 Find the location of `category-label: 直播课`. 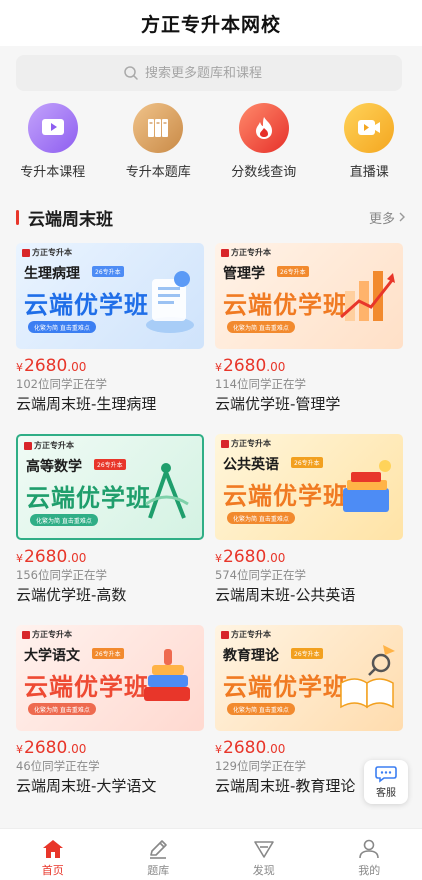

category-label: 直播课 is located at coordinates (369, 172).